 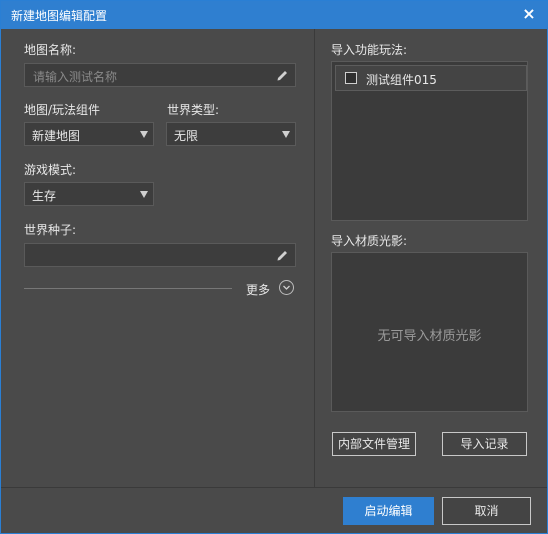 I want to click on map-name-input: 请输入测试名称, so click(x=160, y=75).